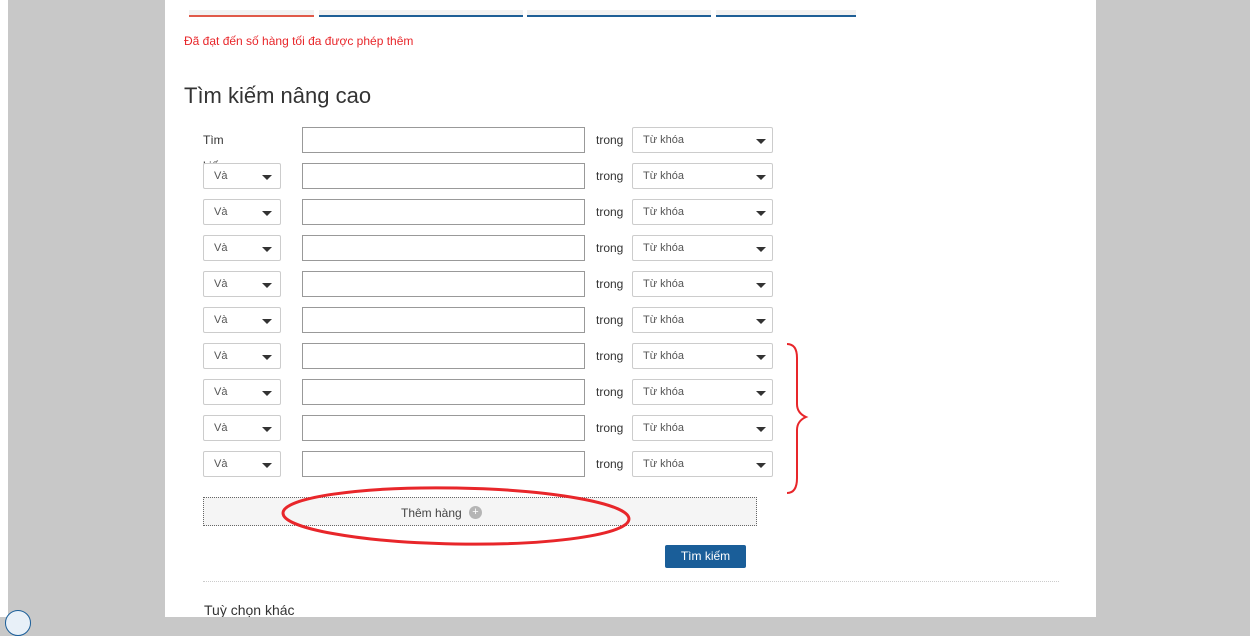  What do you see at coordinates (705, 556) in the screenshot?
I see `search-button: Tìm kiếm` at bounding box center [705, 556].